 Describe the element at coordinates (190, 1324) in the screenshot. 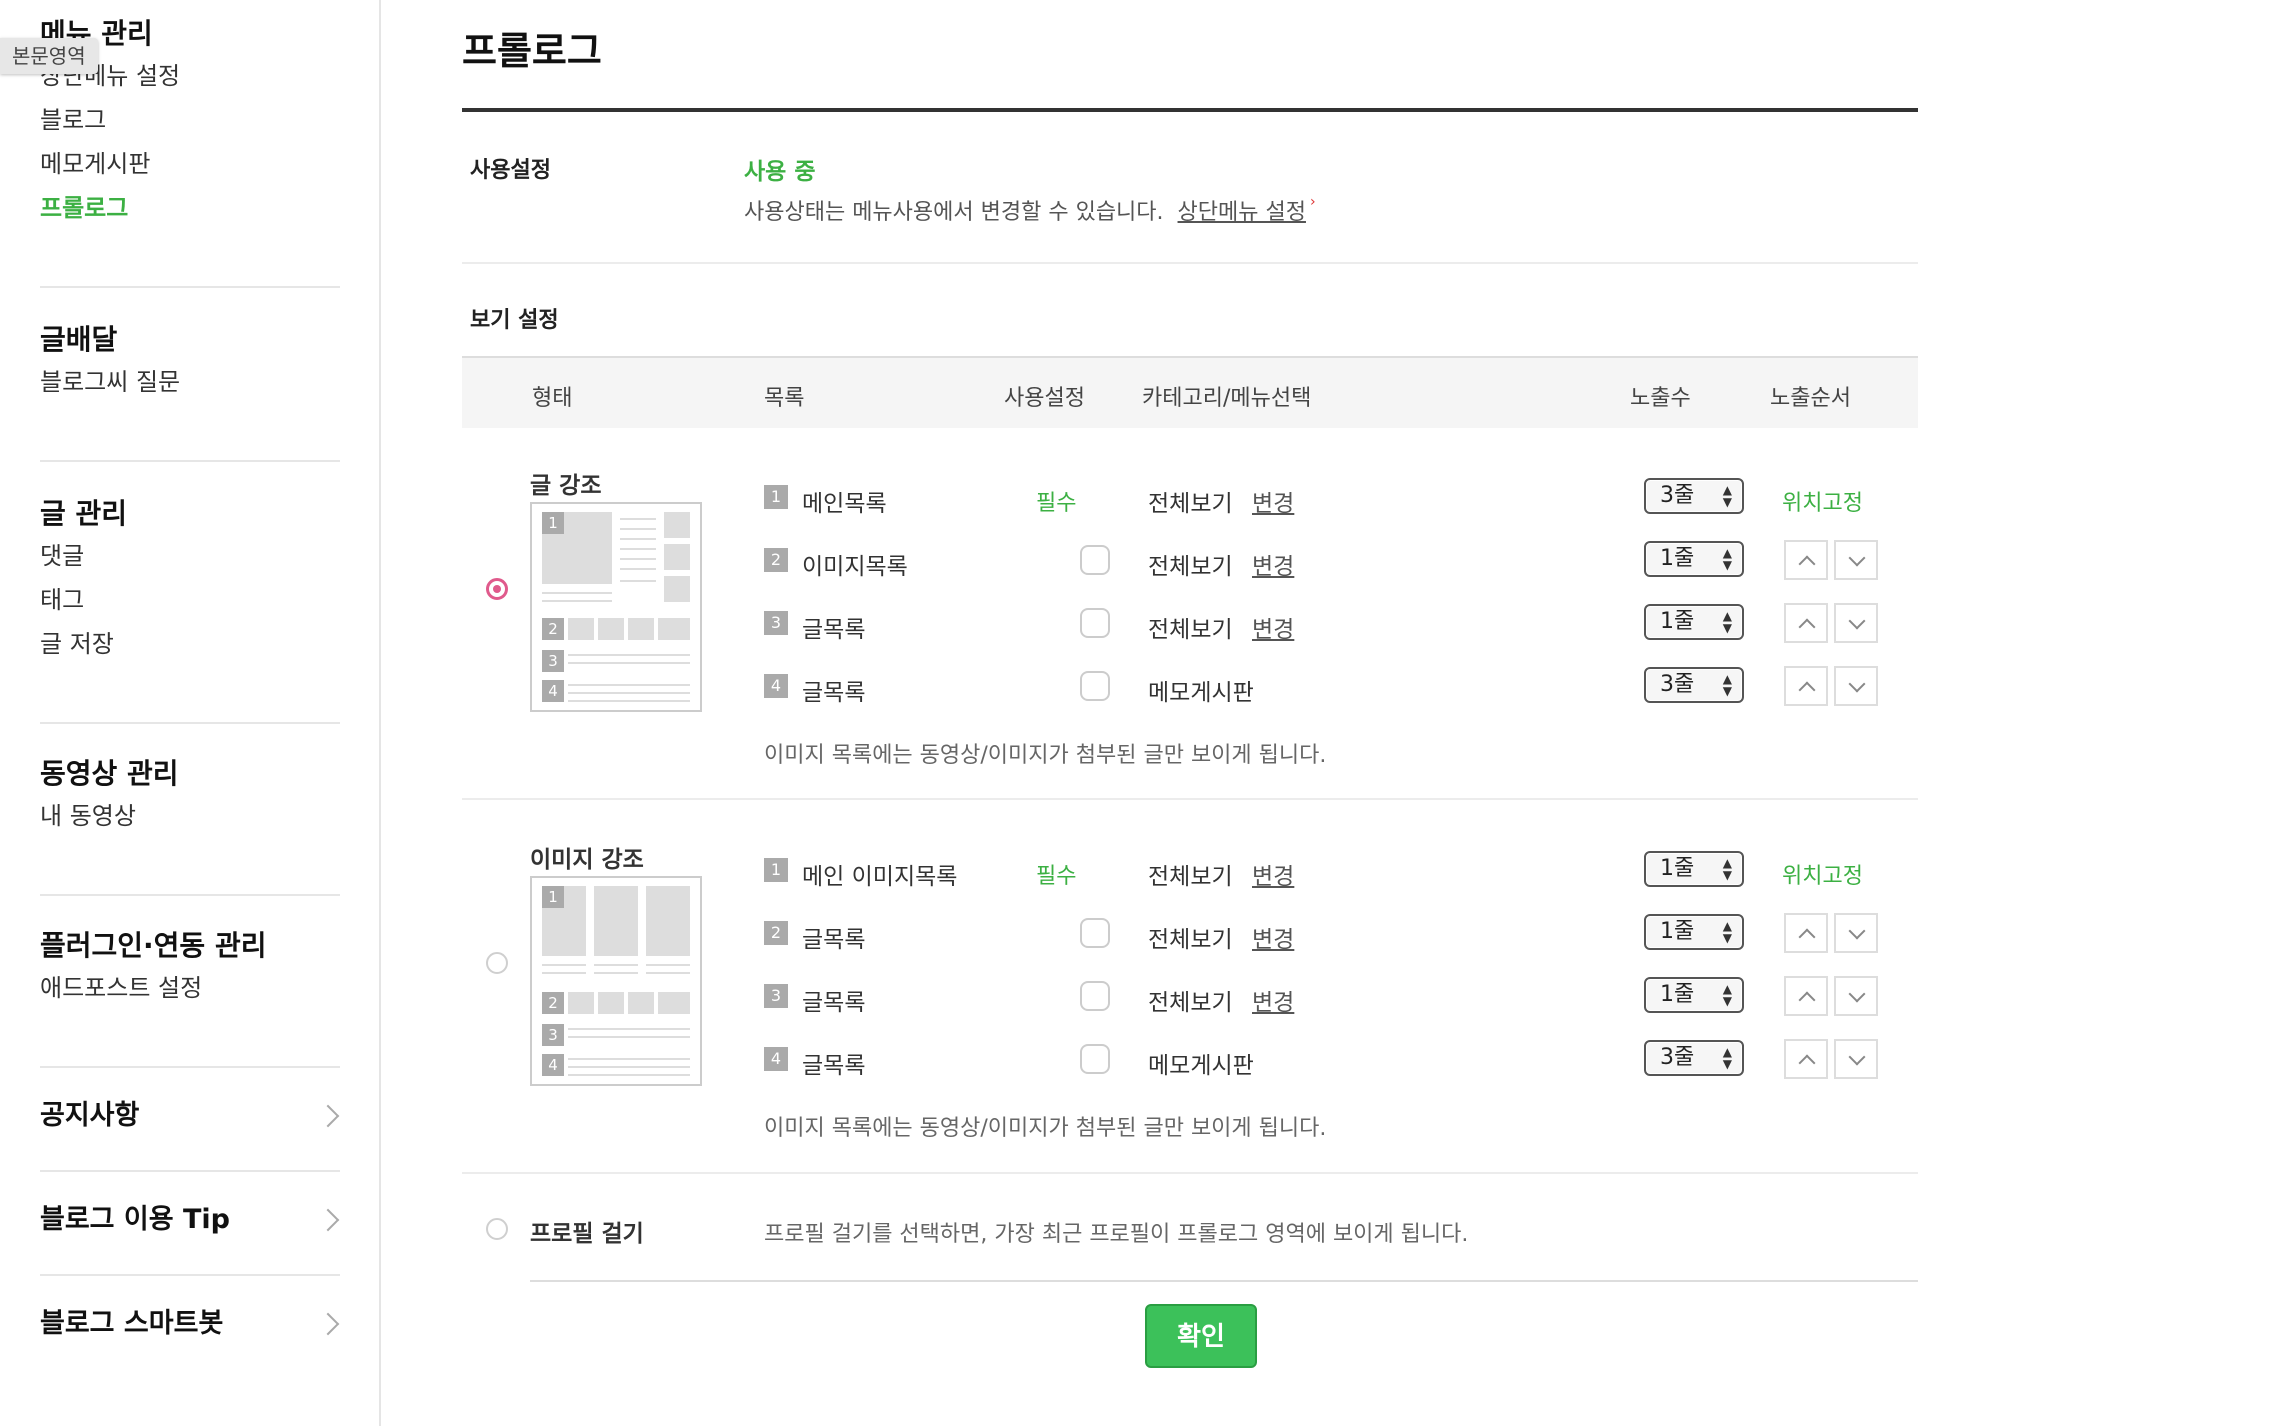

I see `sidebar-link-smartbot: 블로그 스마트봇` at that location.